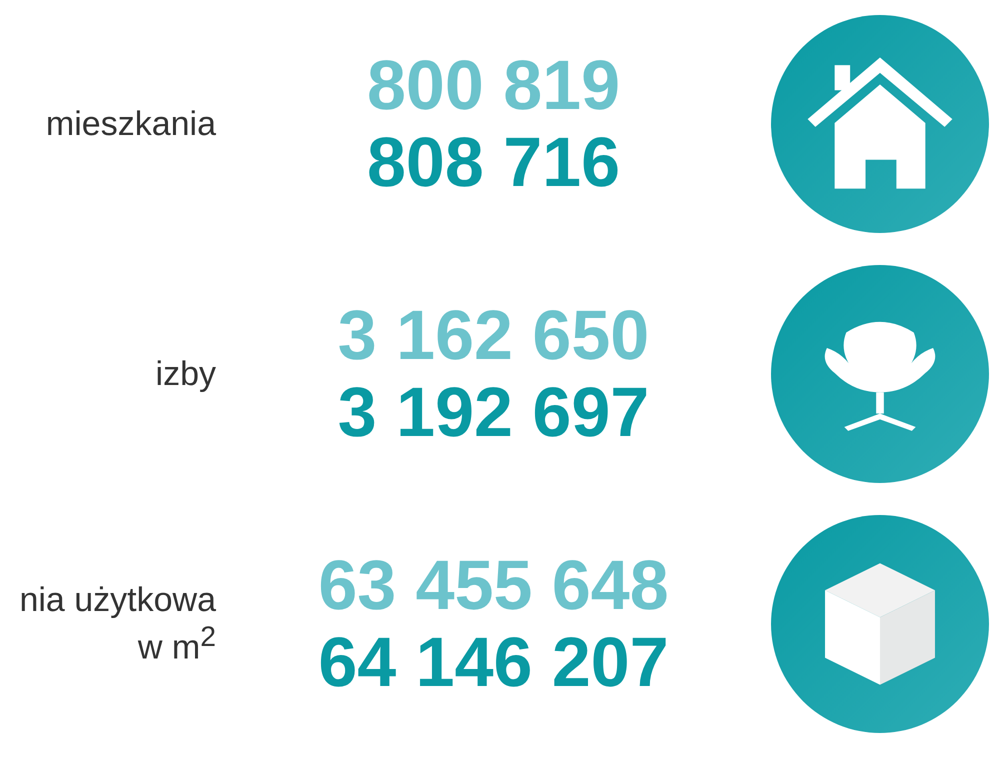  What do you see at coordinates (494, 412) in the screenshot?
I see `statistic-value: 3 192 697` at bounding box center [494, 412].